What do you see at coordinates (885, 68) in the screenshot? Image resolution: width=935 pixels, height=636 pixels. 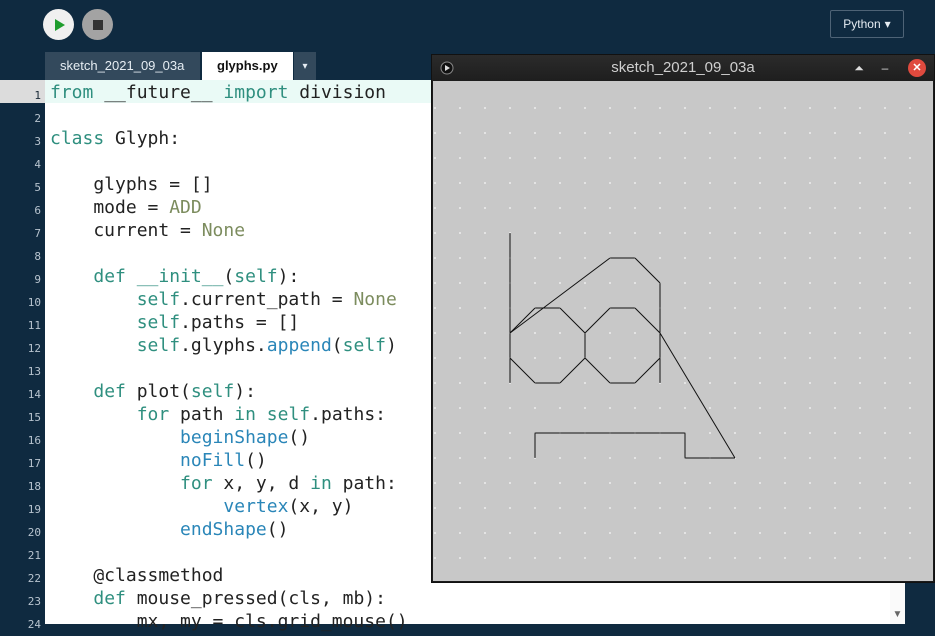 I see `minimize-icon: –` at bounding box center [885, 68].